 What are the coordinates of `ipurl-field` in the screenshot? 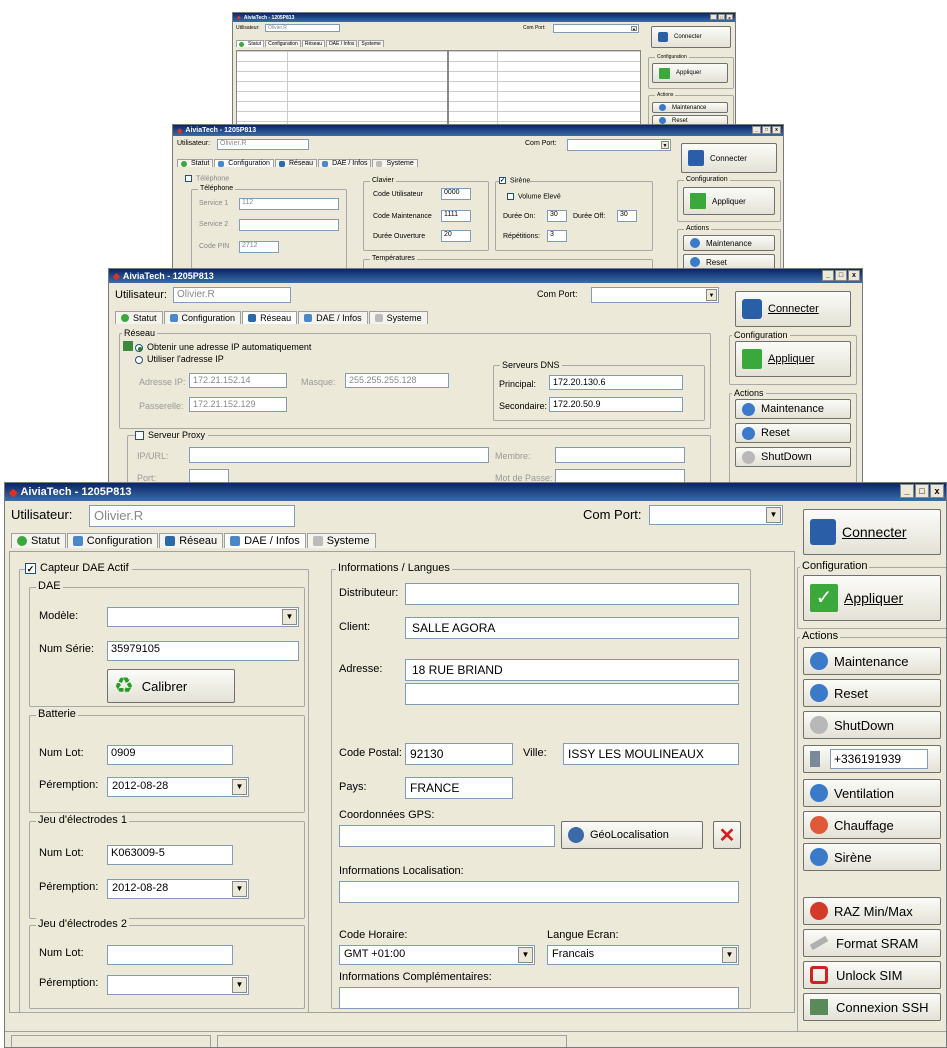 It's located at (339, 455).